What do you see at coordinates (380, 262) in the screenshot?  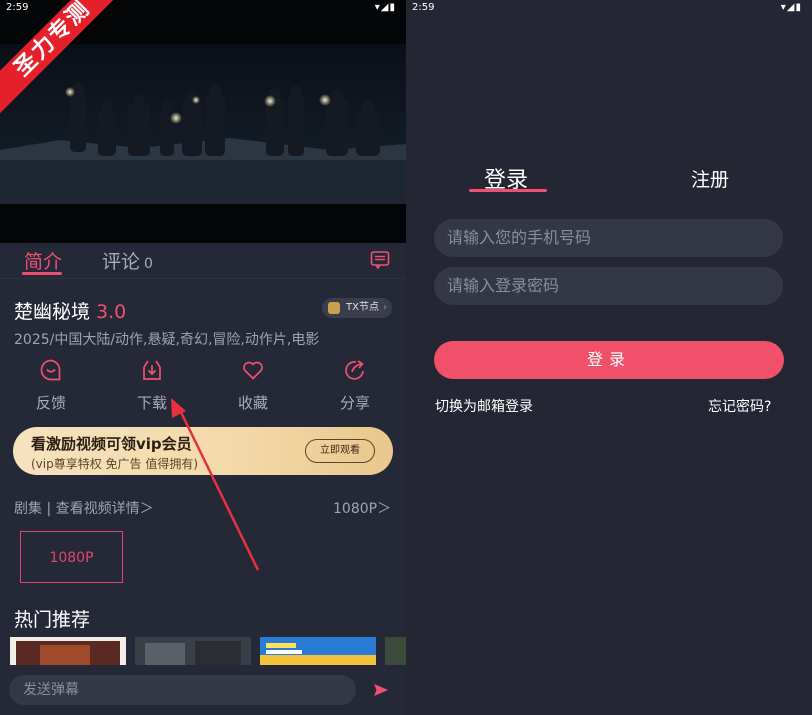 I see `danmaku-list-icon` at bounding box center [380, 262].